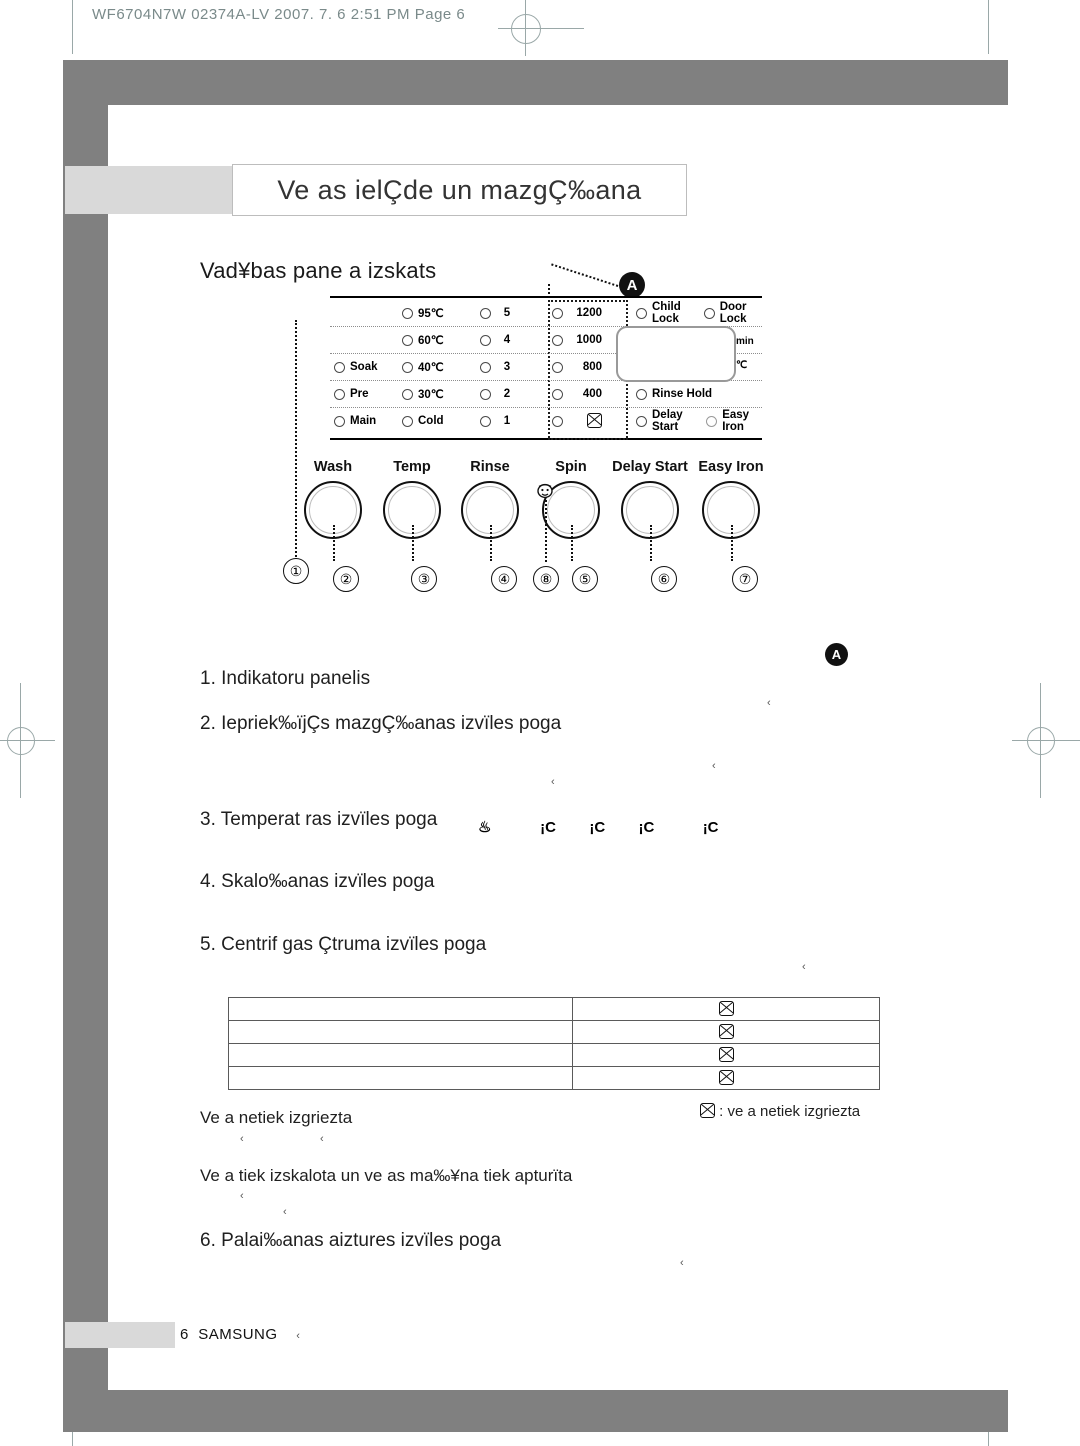  What do you see at coordinates (361, 1240) in the screenshot?
I see `list-item-text: Palai‰anas aiztures izvïles poga` at bounding box center [361, 1240].